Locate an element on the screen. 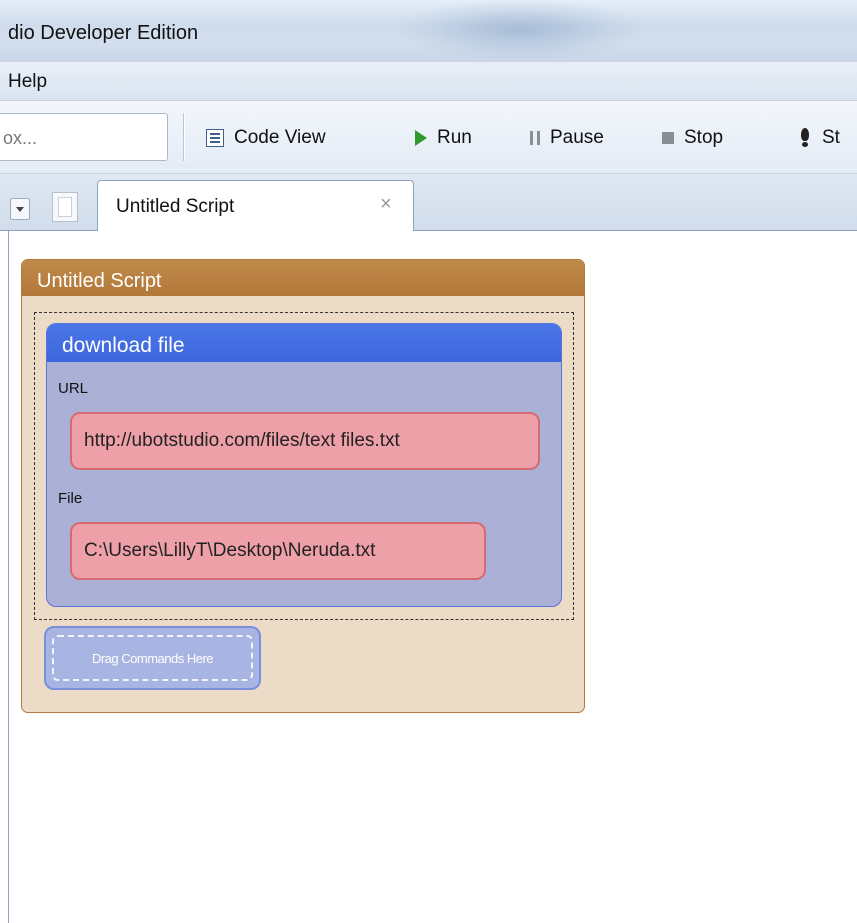 This screenshot has width=857, height=923. title-bar-glow is located at coordinates (520, 30).